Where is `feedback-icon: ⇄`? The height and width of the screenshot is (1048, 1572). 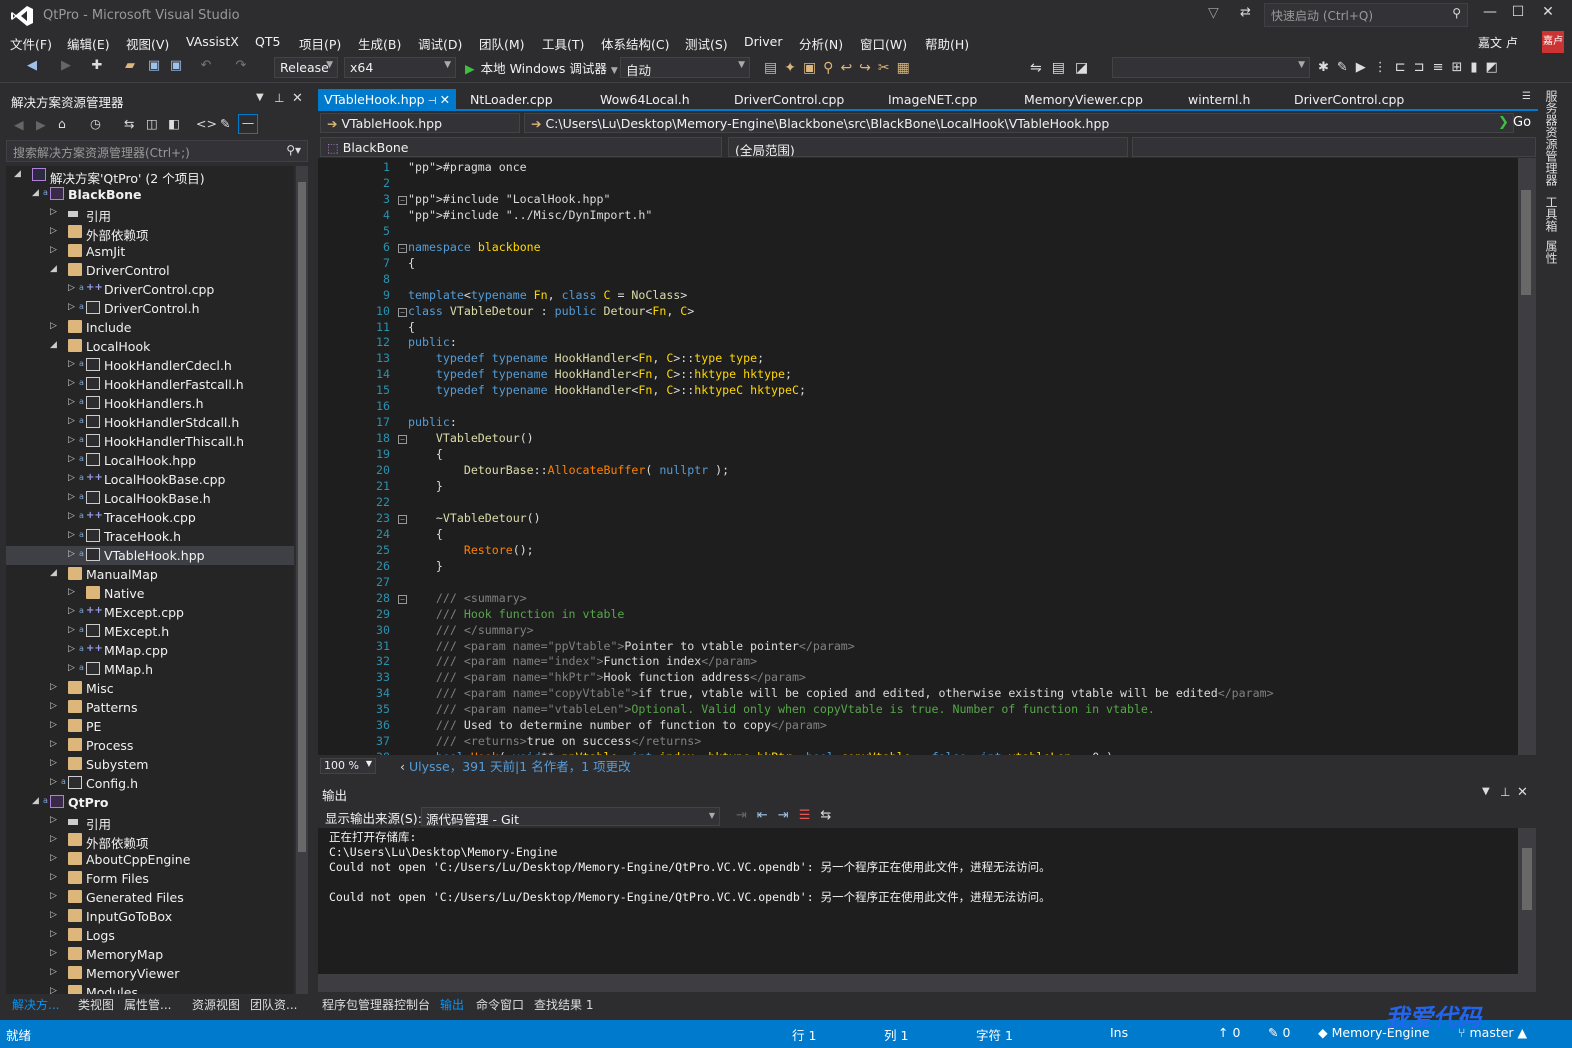
feedback-icon: ⇄ is located at coordinates (1245, 12).